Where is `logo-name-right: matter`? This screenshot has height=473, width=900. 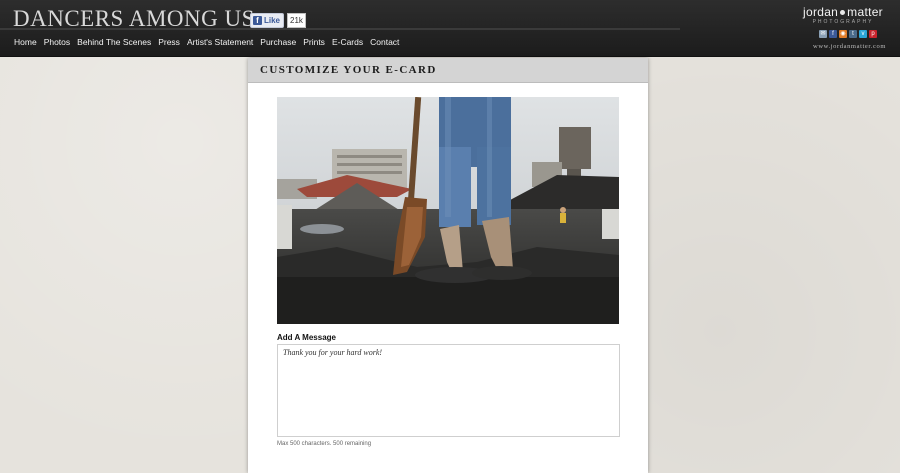 logo-name-right: matter is located at coordinates (865, 12).